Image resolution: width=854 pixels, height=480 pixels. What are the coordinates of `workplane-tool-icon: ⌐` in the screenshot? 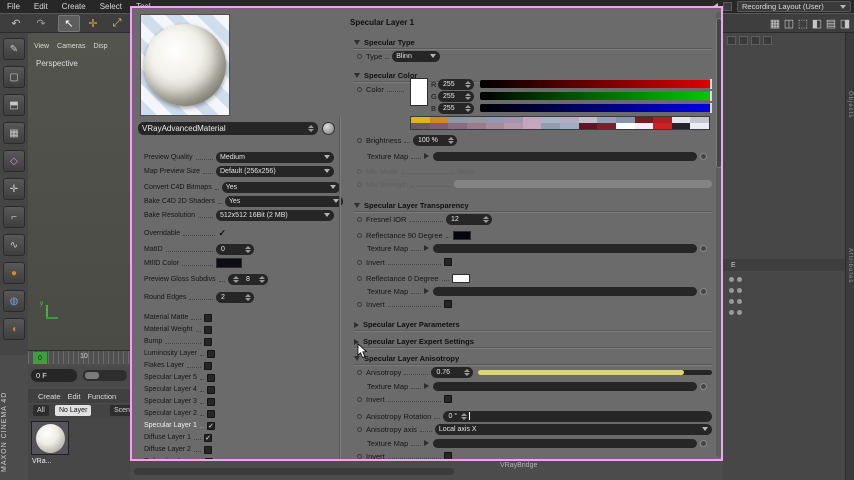 It's located at (14, 217).